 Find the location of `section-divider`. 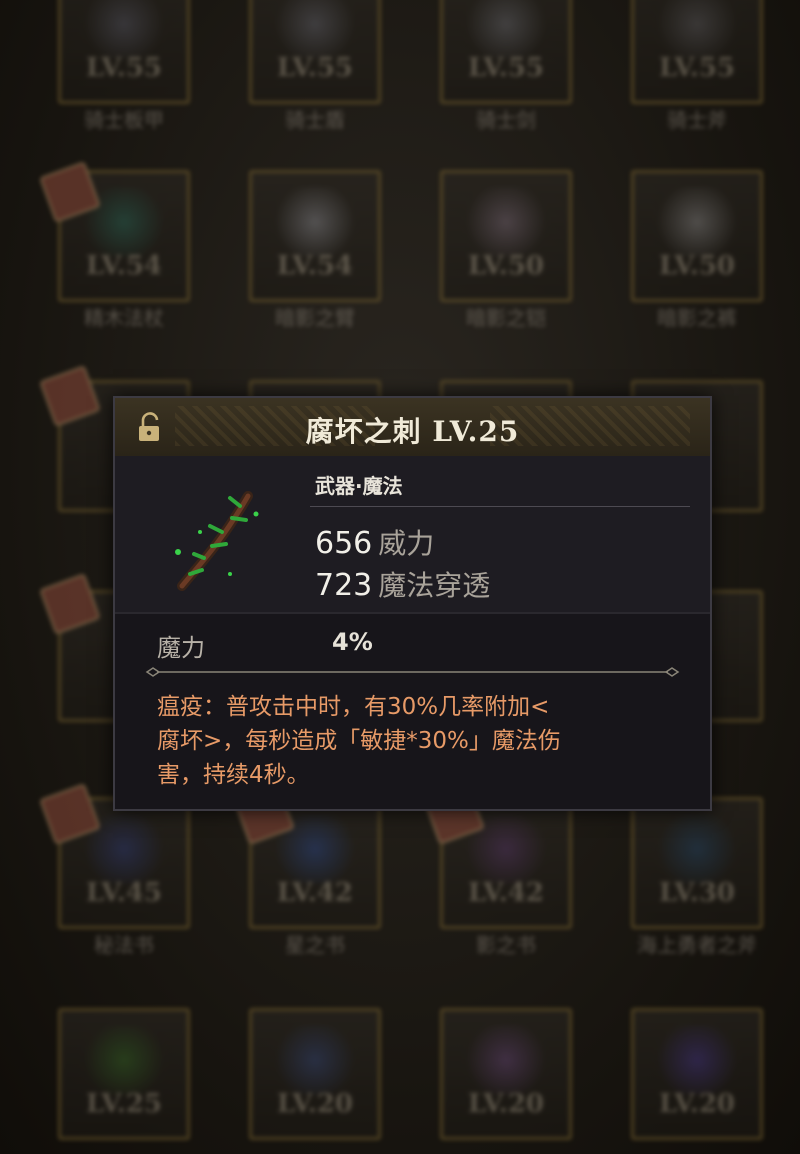

section-divider is located at coordinates (412, 613).